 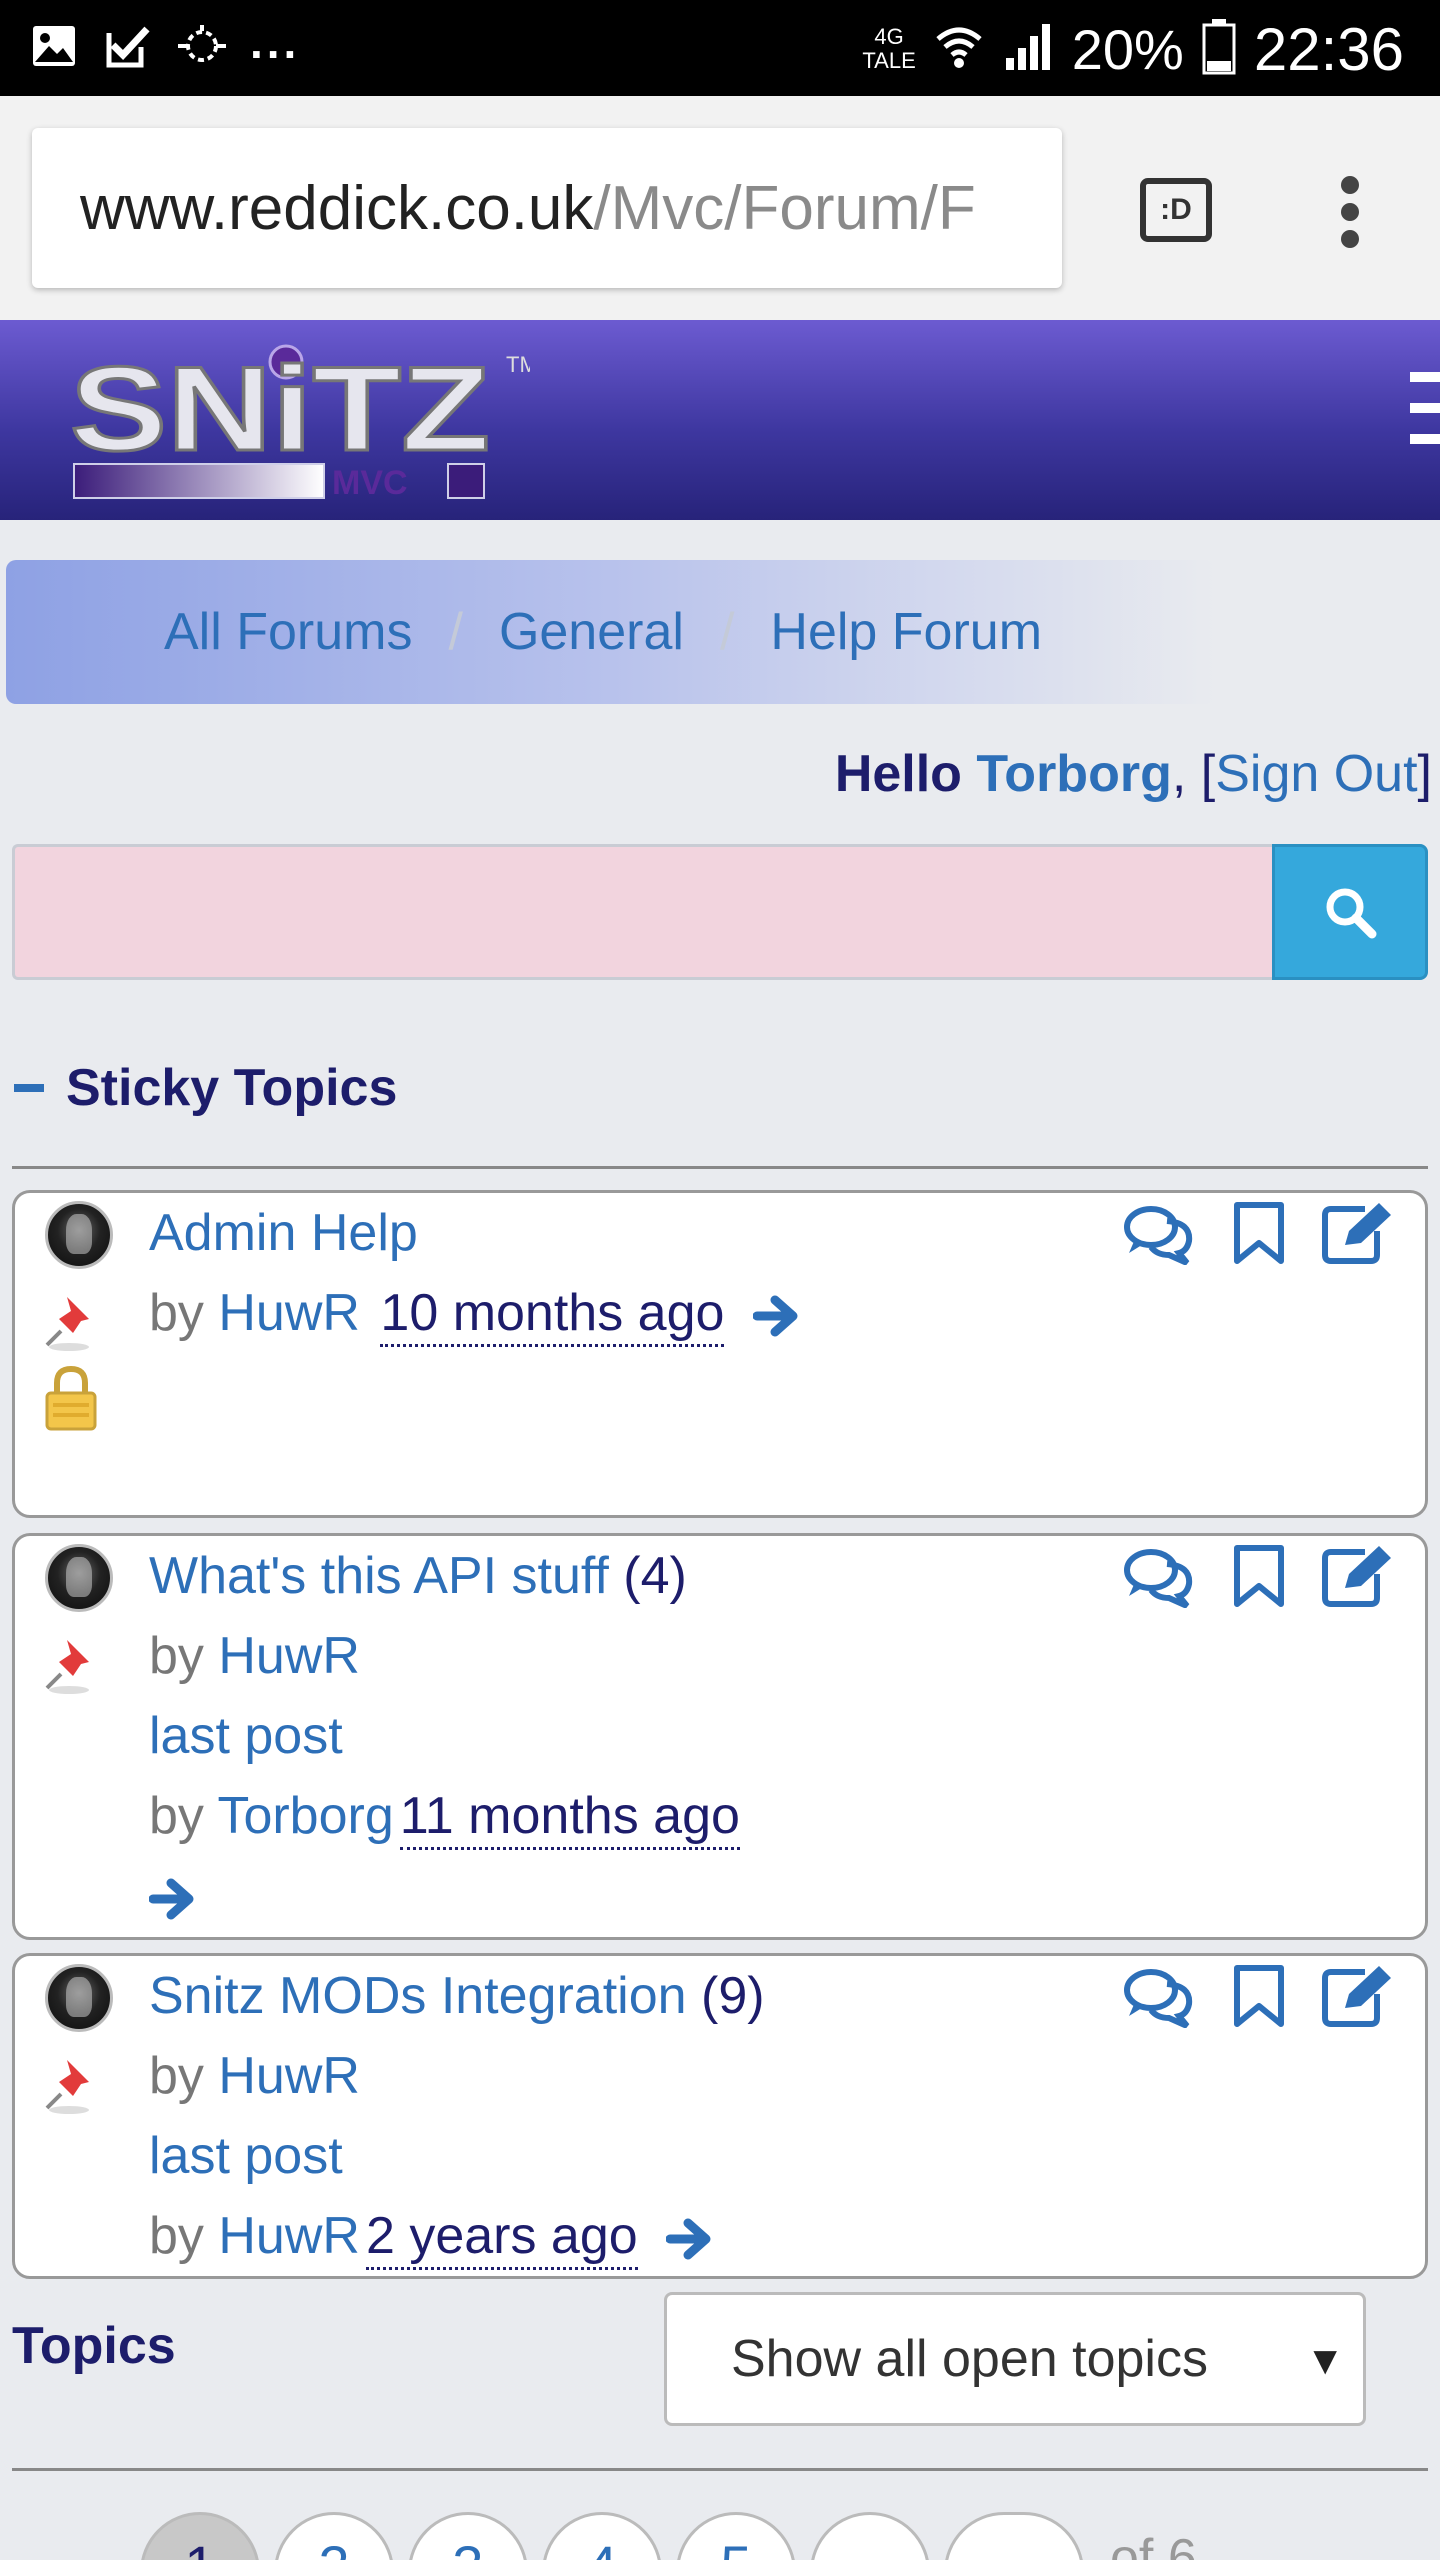 What do you see at coordinates (1425, 408) in the screenshot?
I see `hamburger-menu-icon` at bounding box center [1425, 408].